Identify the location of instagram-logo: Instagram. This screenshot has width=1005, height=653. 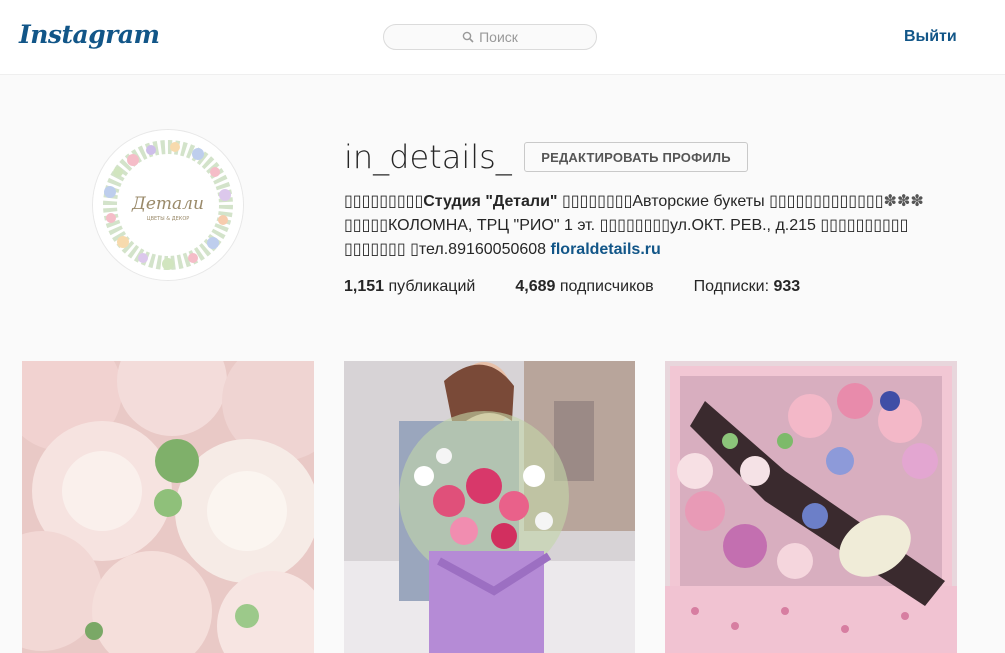
(89, 34).